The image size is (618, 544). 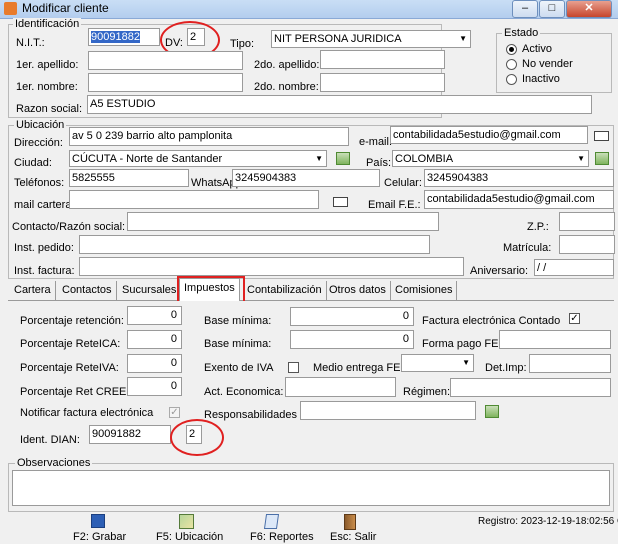 I want to click on razon-input: A5 ESTUDIO, so click(x=339, y=104).